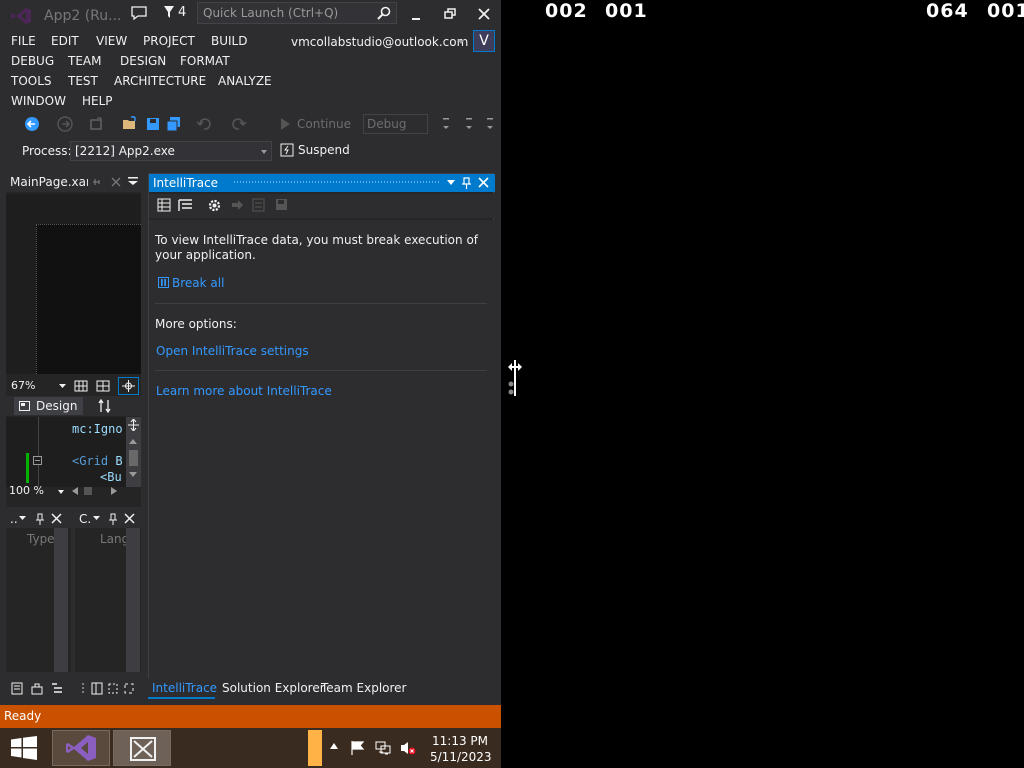  What do you see at coordinates (133, 474) in the screenshot?
I see `scroll-down-icon` at bounding box center [133, 474].